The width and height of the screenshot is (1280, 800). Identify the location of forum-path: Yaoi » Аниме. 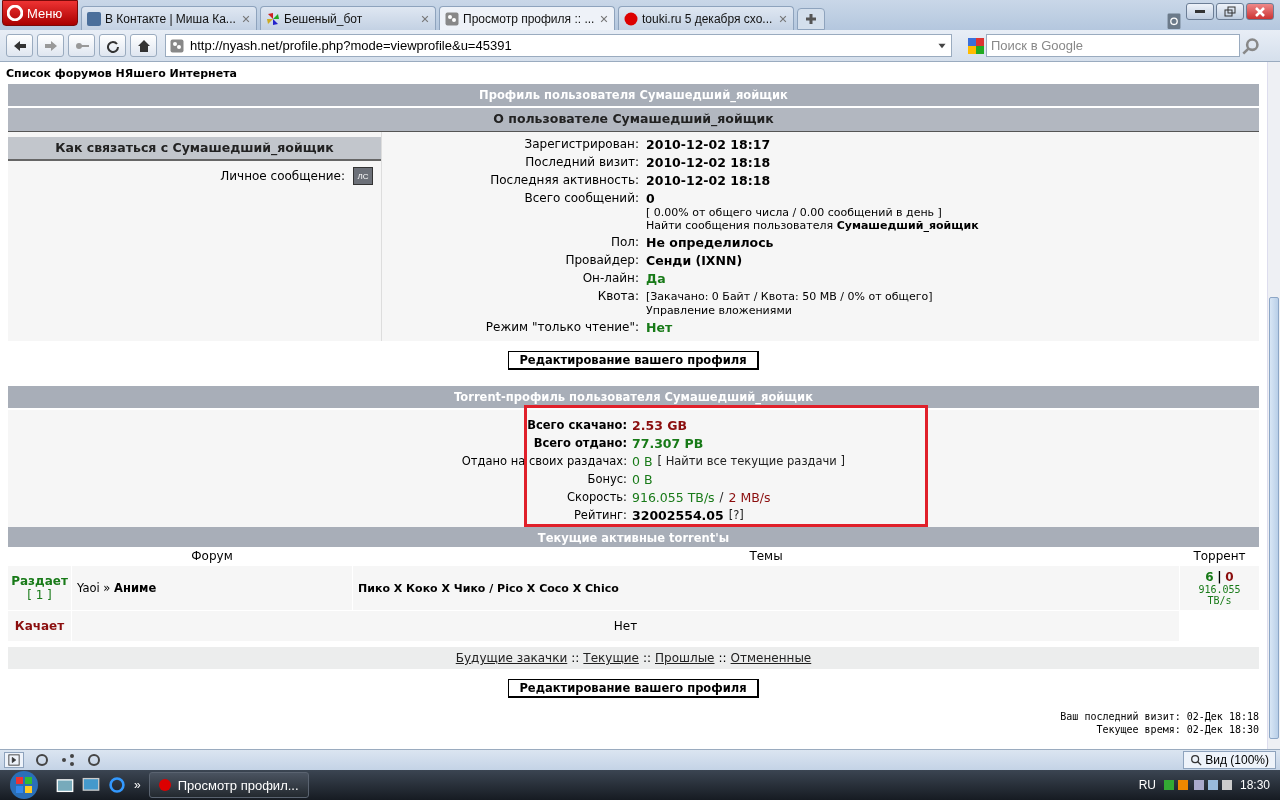
(117, 588).